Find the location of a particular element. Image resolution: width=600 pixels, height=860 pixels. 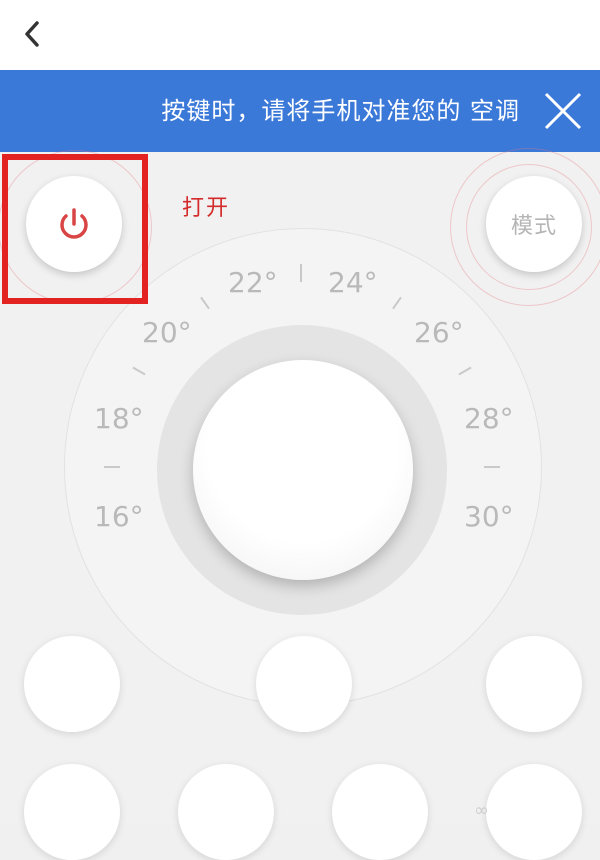

power-button-highlight is located at coordinates (75, 229).